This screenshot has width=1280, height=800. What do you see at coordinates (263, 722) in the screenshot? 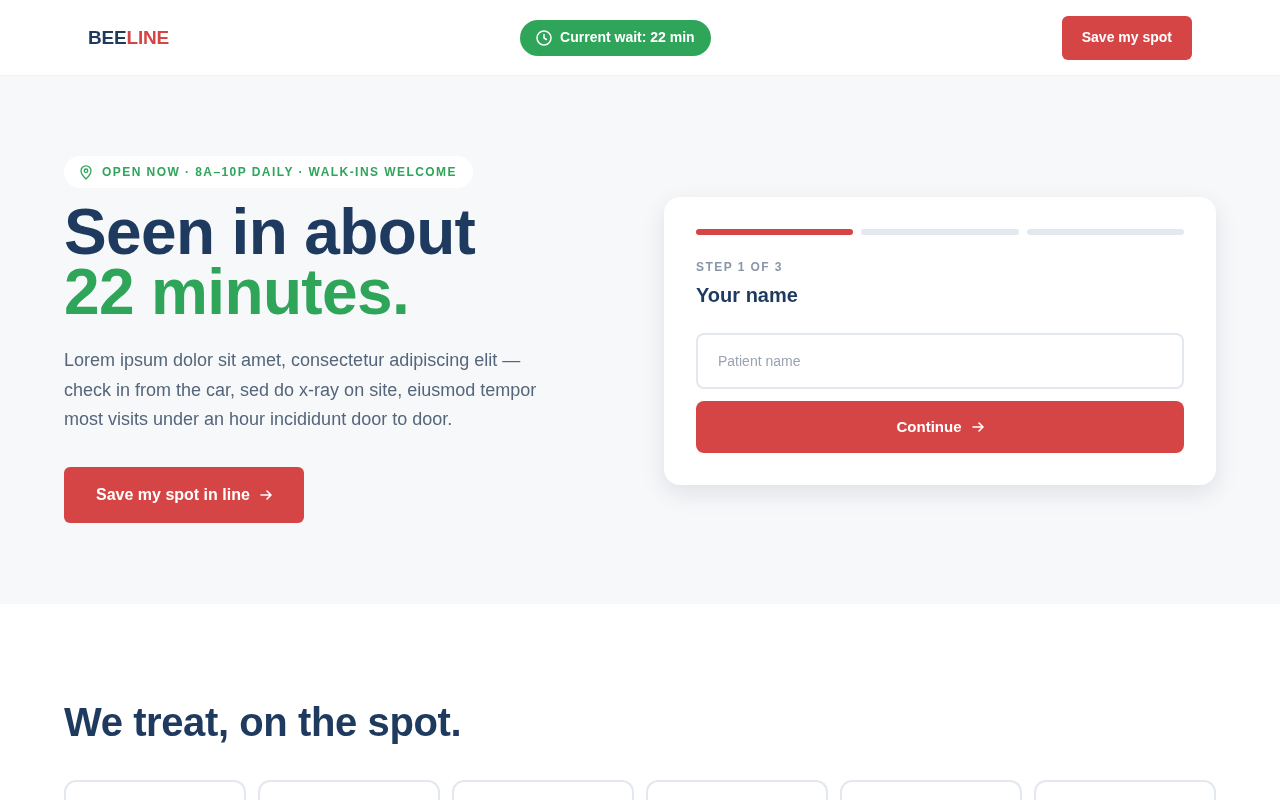
I see `section-heading: We treat, on the spot.` at bounding box center [263, 722].